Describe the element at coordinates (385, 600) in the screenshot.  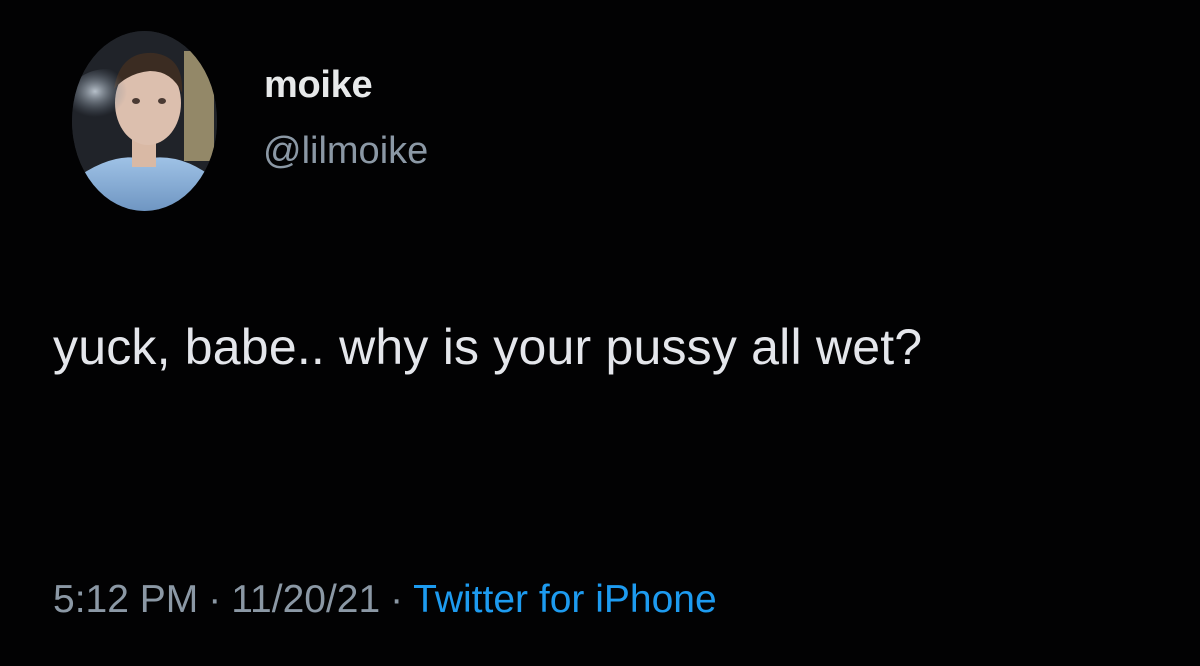
I see `tweet-metadata: 5:12 PM · 11/20/21 · Twitter for iPhone` at that location.